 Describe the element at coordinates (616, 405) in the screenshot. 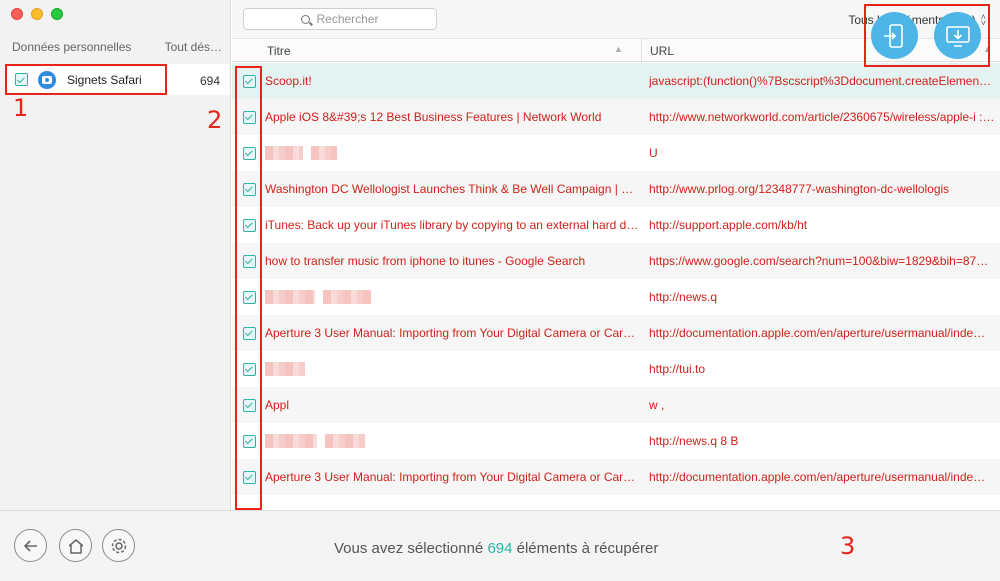

I see `table-row: Appl w ,` at that location.